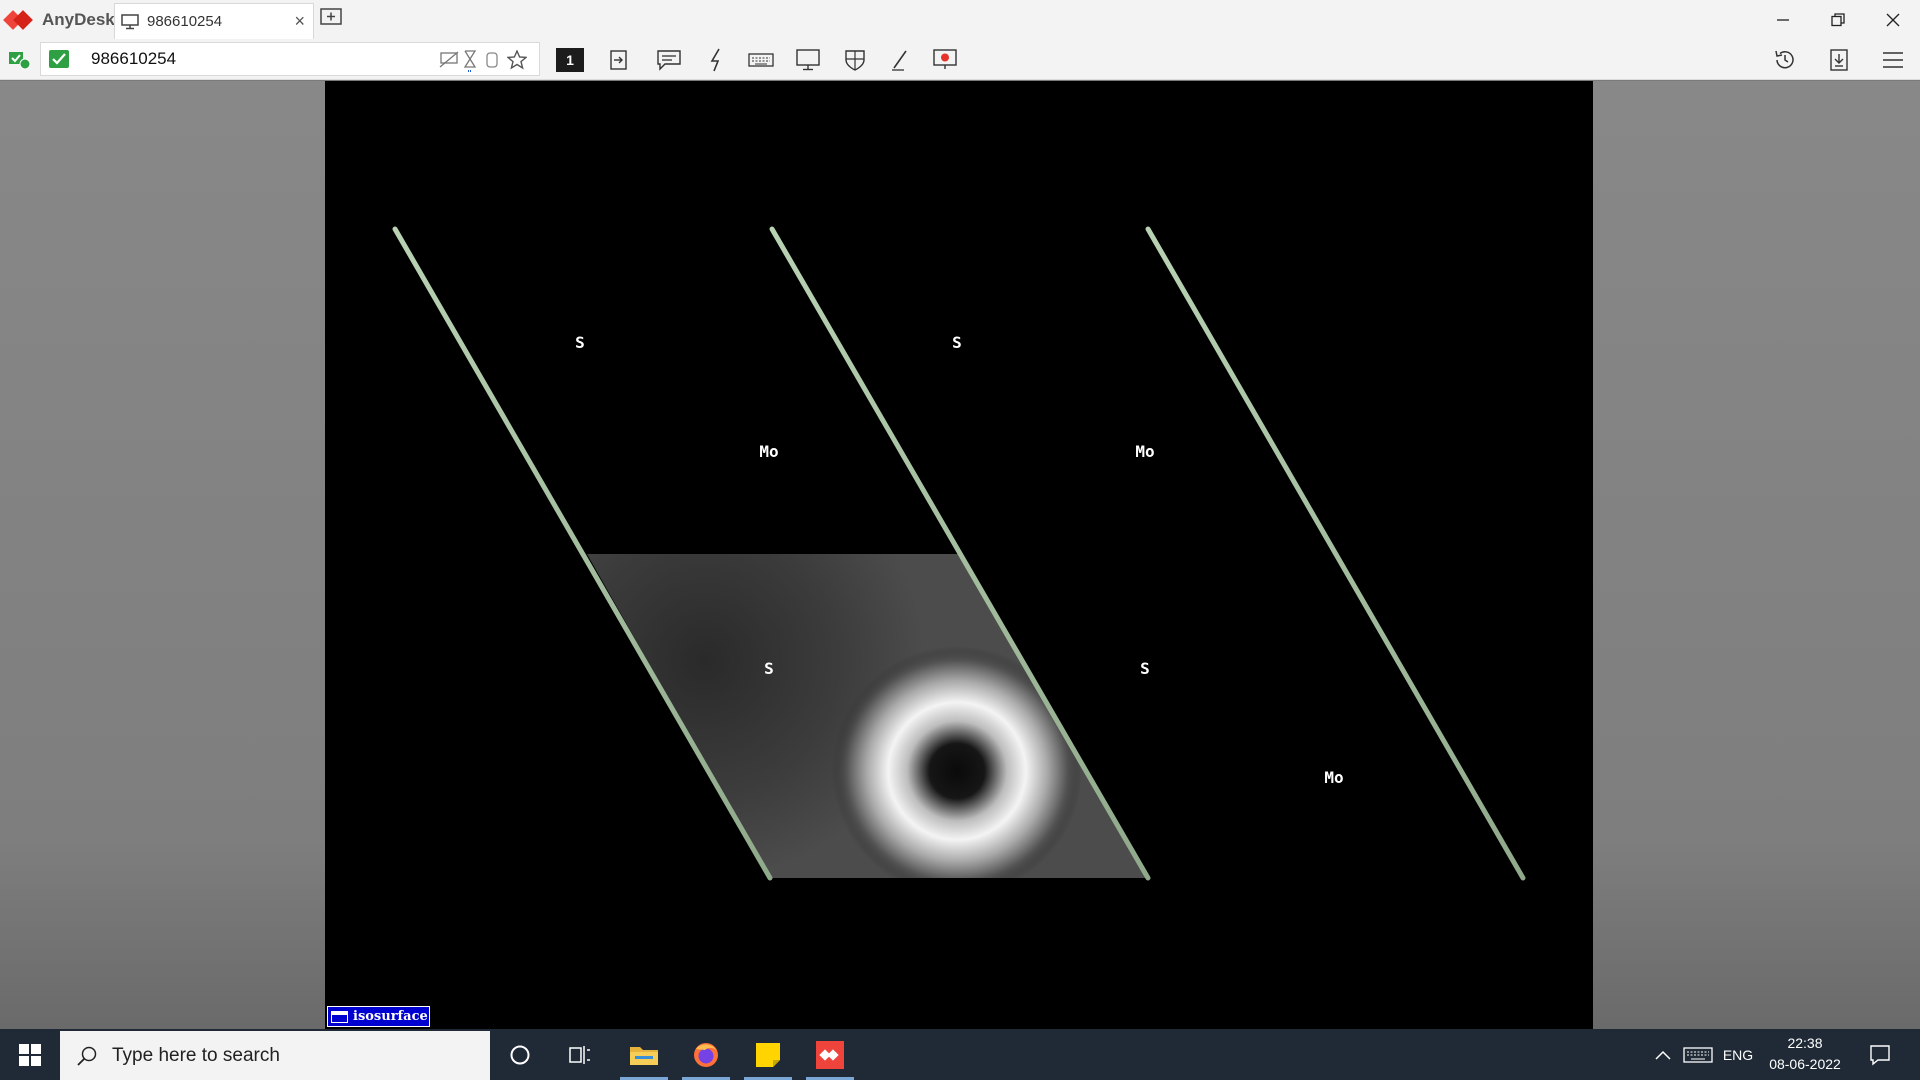 The image size is (1920, 1080). I want to click on minimize-button, so click(1783, 19).